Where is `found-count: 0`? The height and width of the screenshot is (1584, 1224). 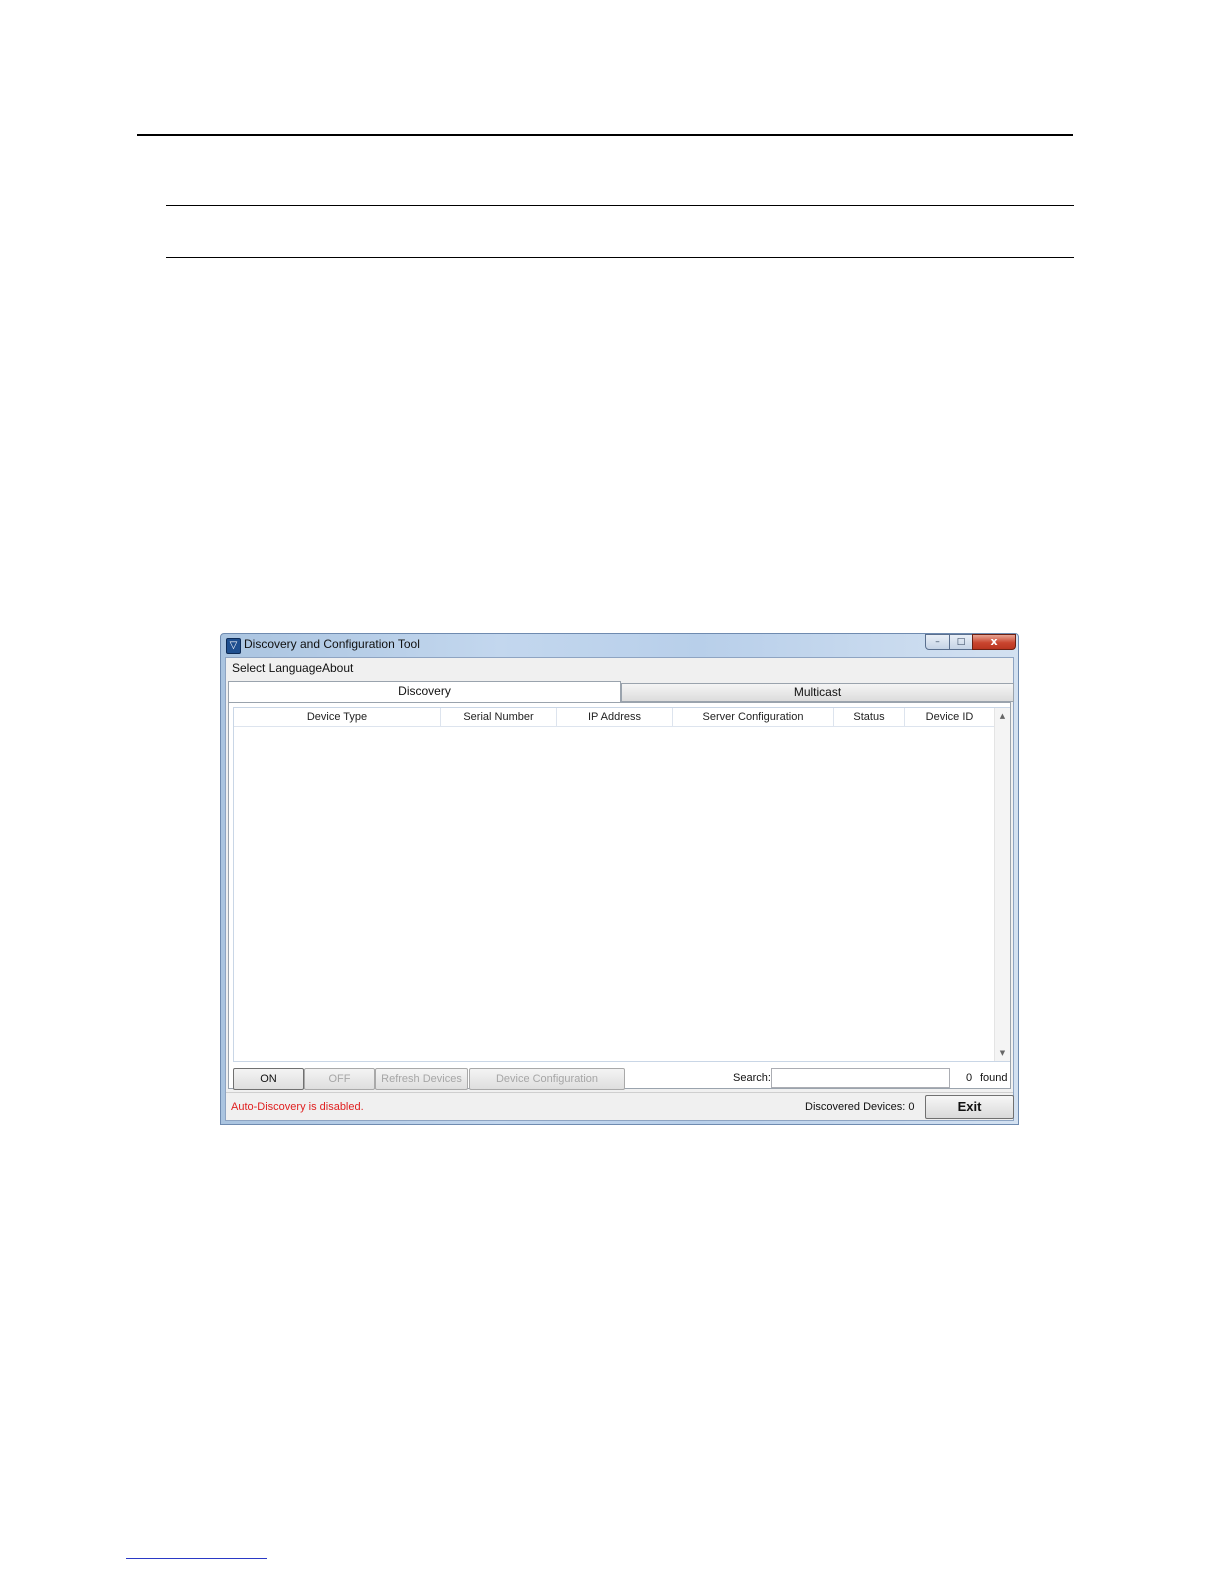
found-count: 0 is located at coordinates (969, 1078).